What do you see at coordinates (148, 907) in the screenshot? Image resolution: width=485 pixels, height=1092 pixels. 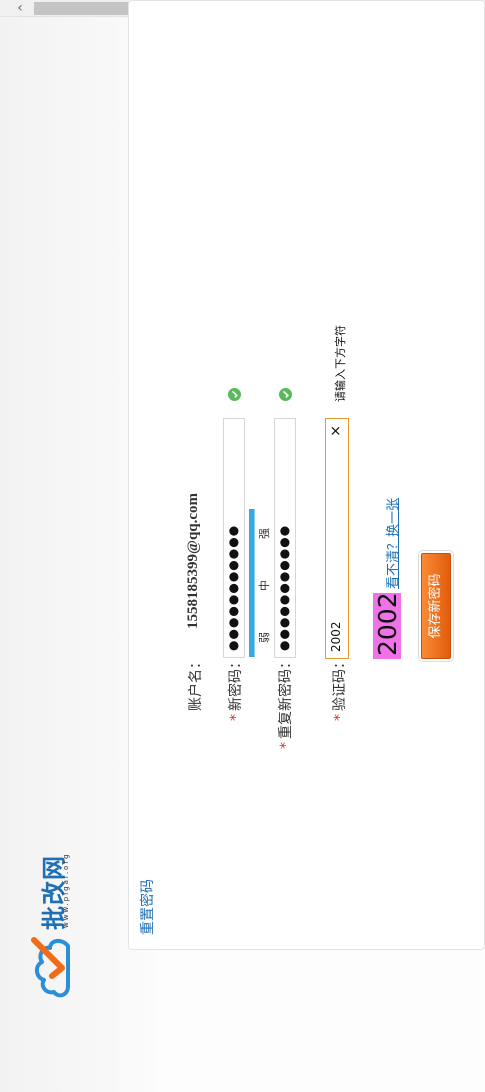 I see `page-title: 重置密码` at bounding box center [148, 907].